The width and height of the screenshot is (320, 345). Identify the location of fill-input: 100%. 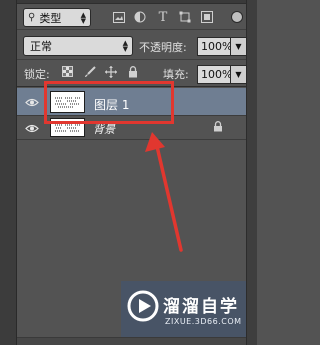
(214, 74).